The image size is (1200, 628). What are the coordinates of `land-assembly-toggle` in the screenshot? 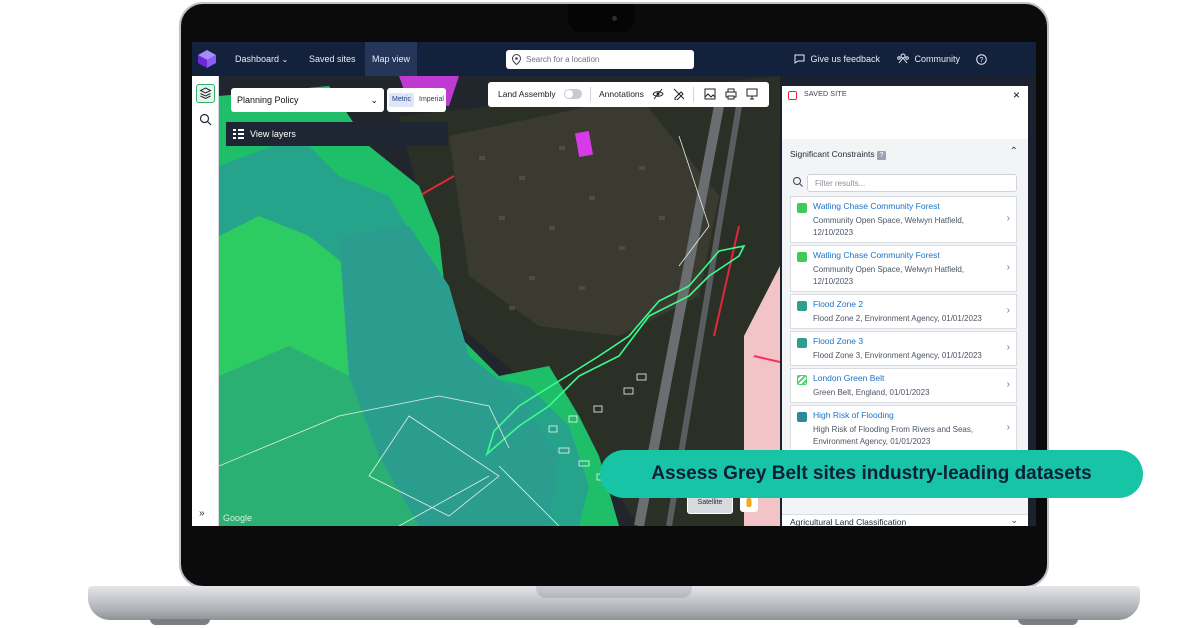 It's located at (573, 94).